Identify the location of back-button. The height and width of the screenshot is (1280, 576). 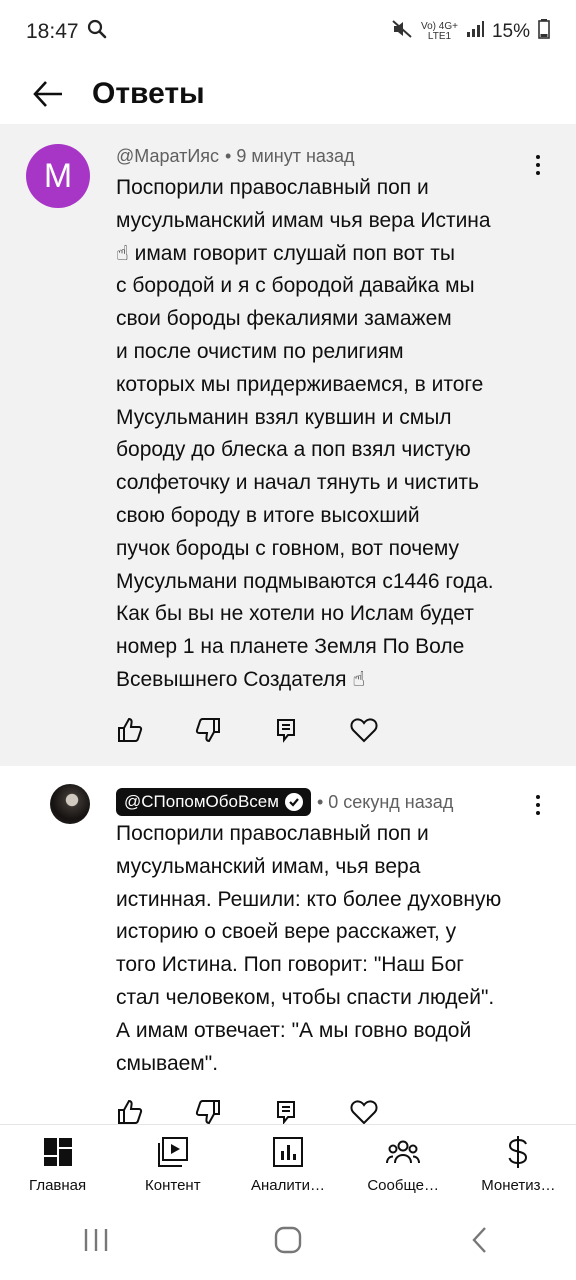
(48, 94).